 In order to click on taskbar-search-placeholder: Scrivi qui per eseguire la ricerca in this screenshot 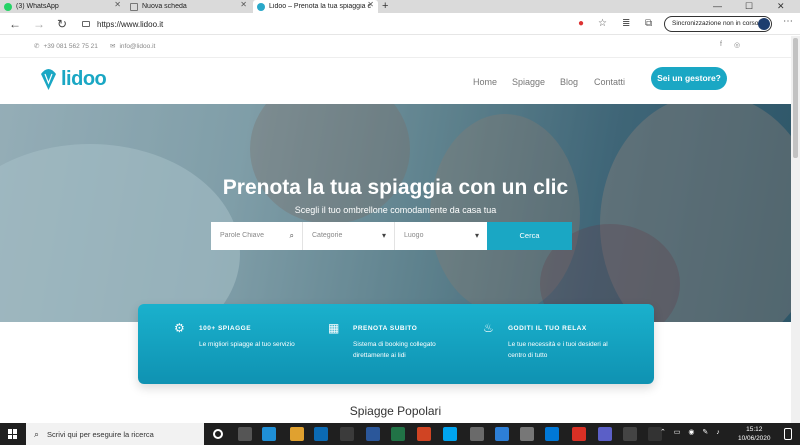, I will do `click(100, 434)`.